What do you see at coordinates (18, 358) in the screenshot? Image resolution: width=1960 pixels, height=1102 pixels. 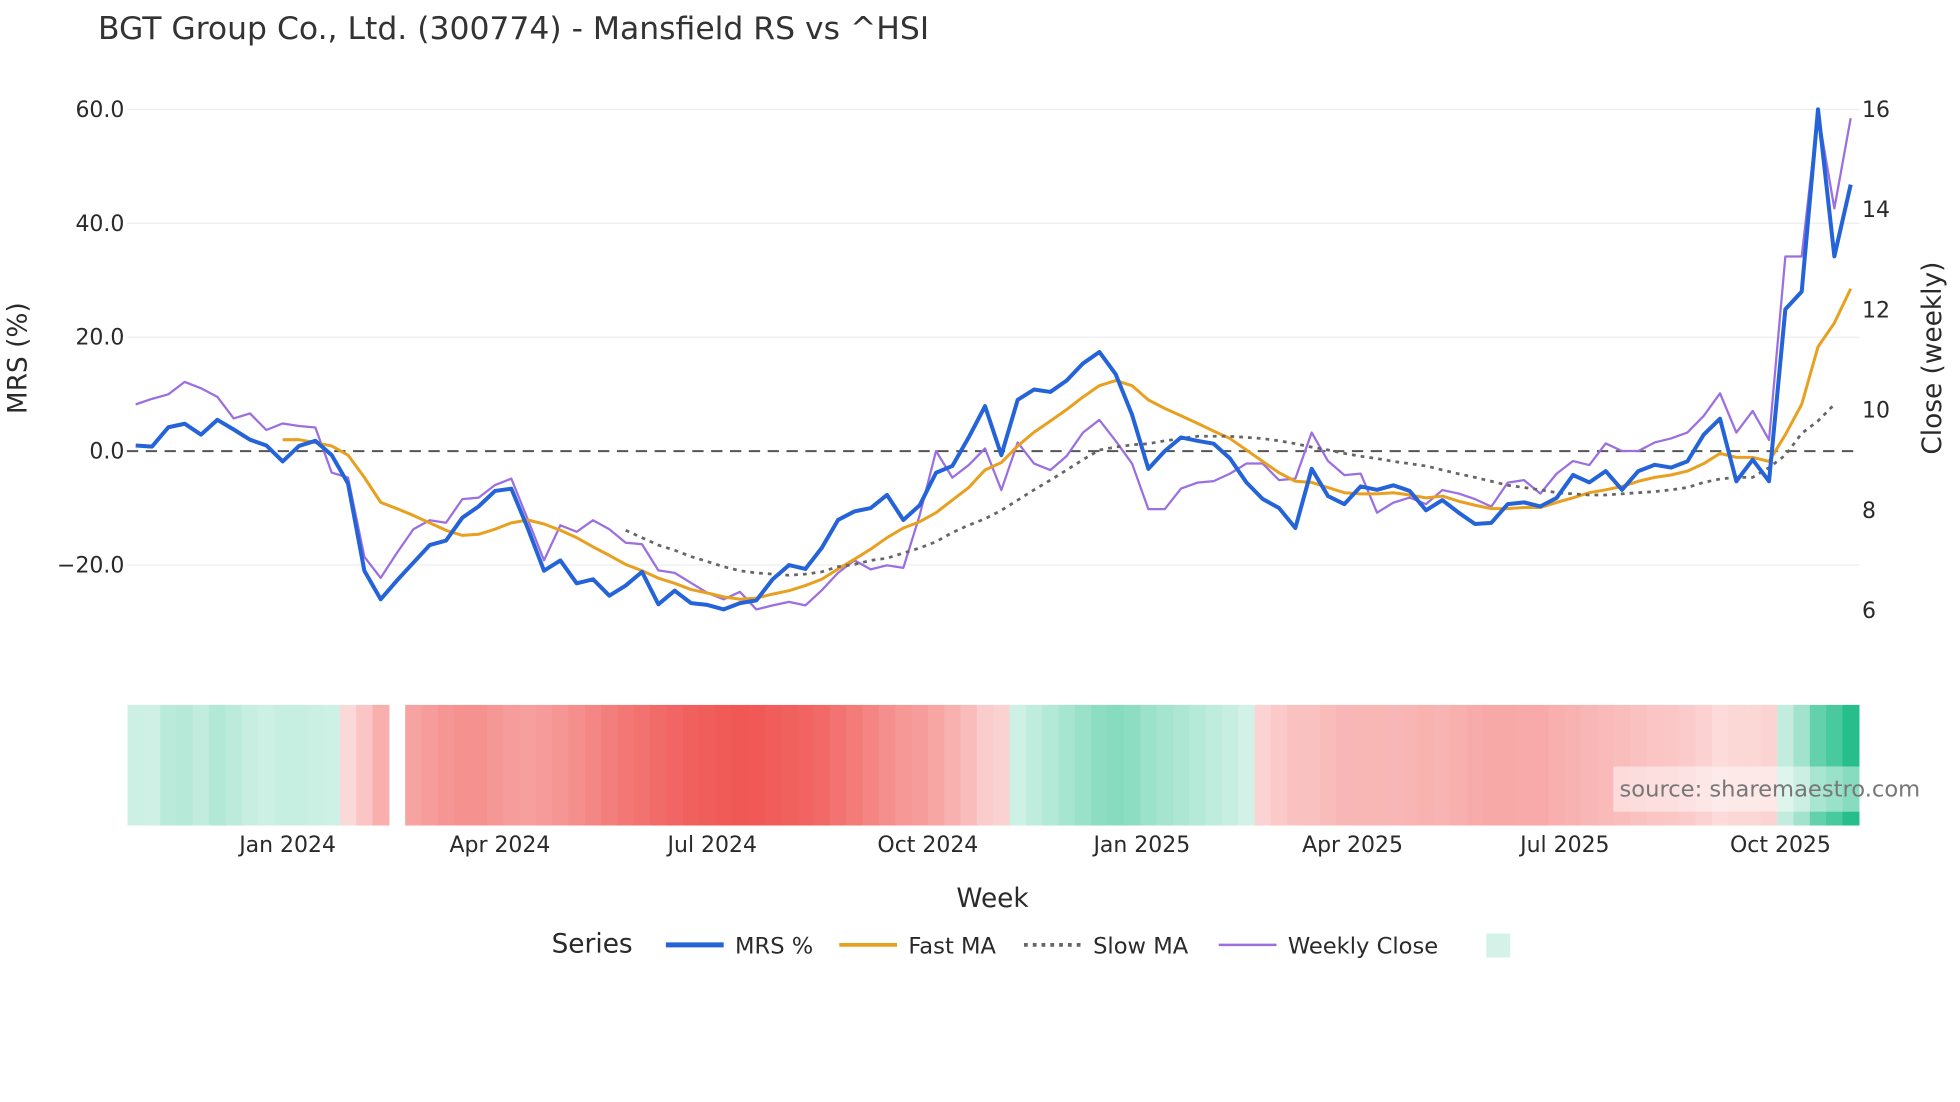 I see `y-axis-title: MRS (%)` at bounding box center [18, 358].